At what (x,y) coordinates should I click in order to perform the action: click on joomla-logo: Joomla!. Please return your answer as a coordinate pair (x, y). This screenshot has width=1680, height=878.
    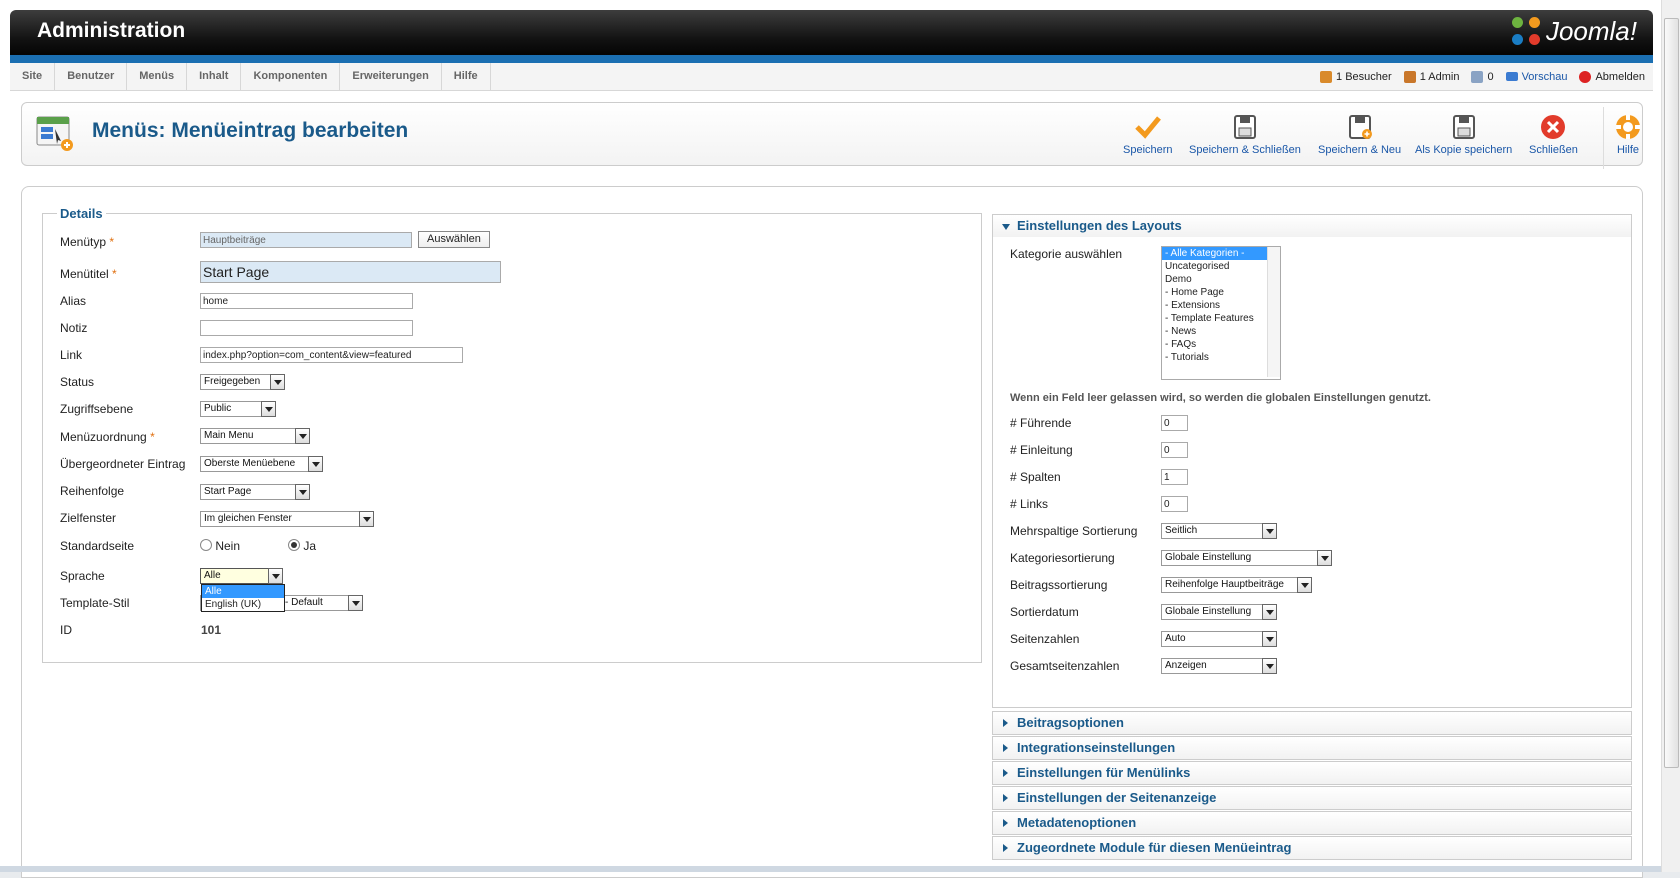
    Looking at the image, I should click on (1574, 31).